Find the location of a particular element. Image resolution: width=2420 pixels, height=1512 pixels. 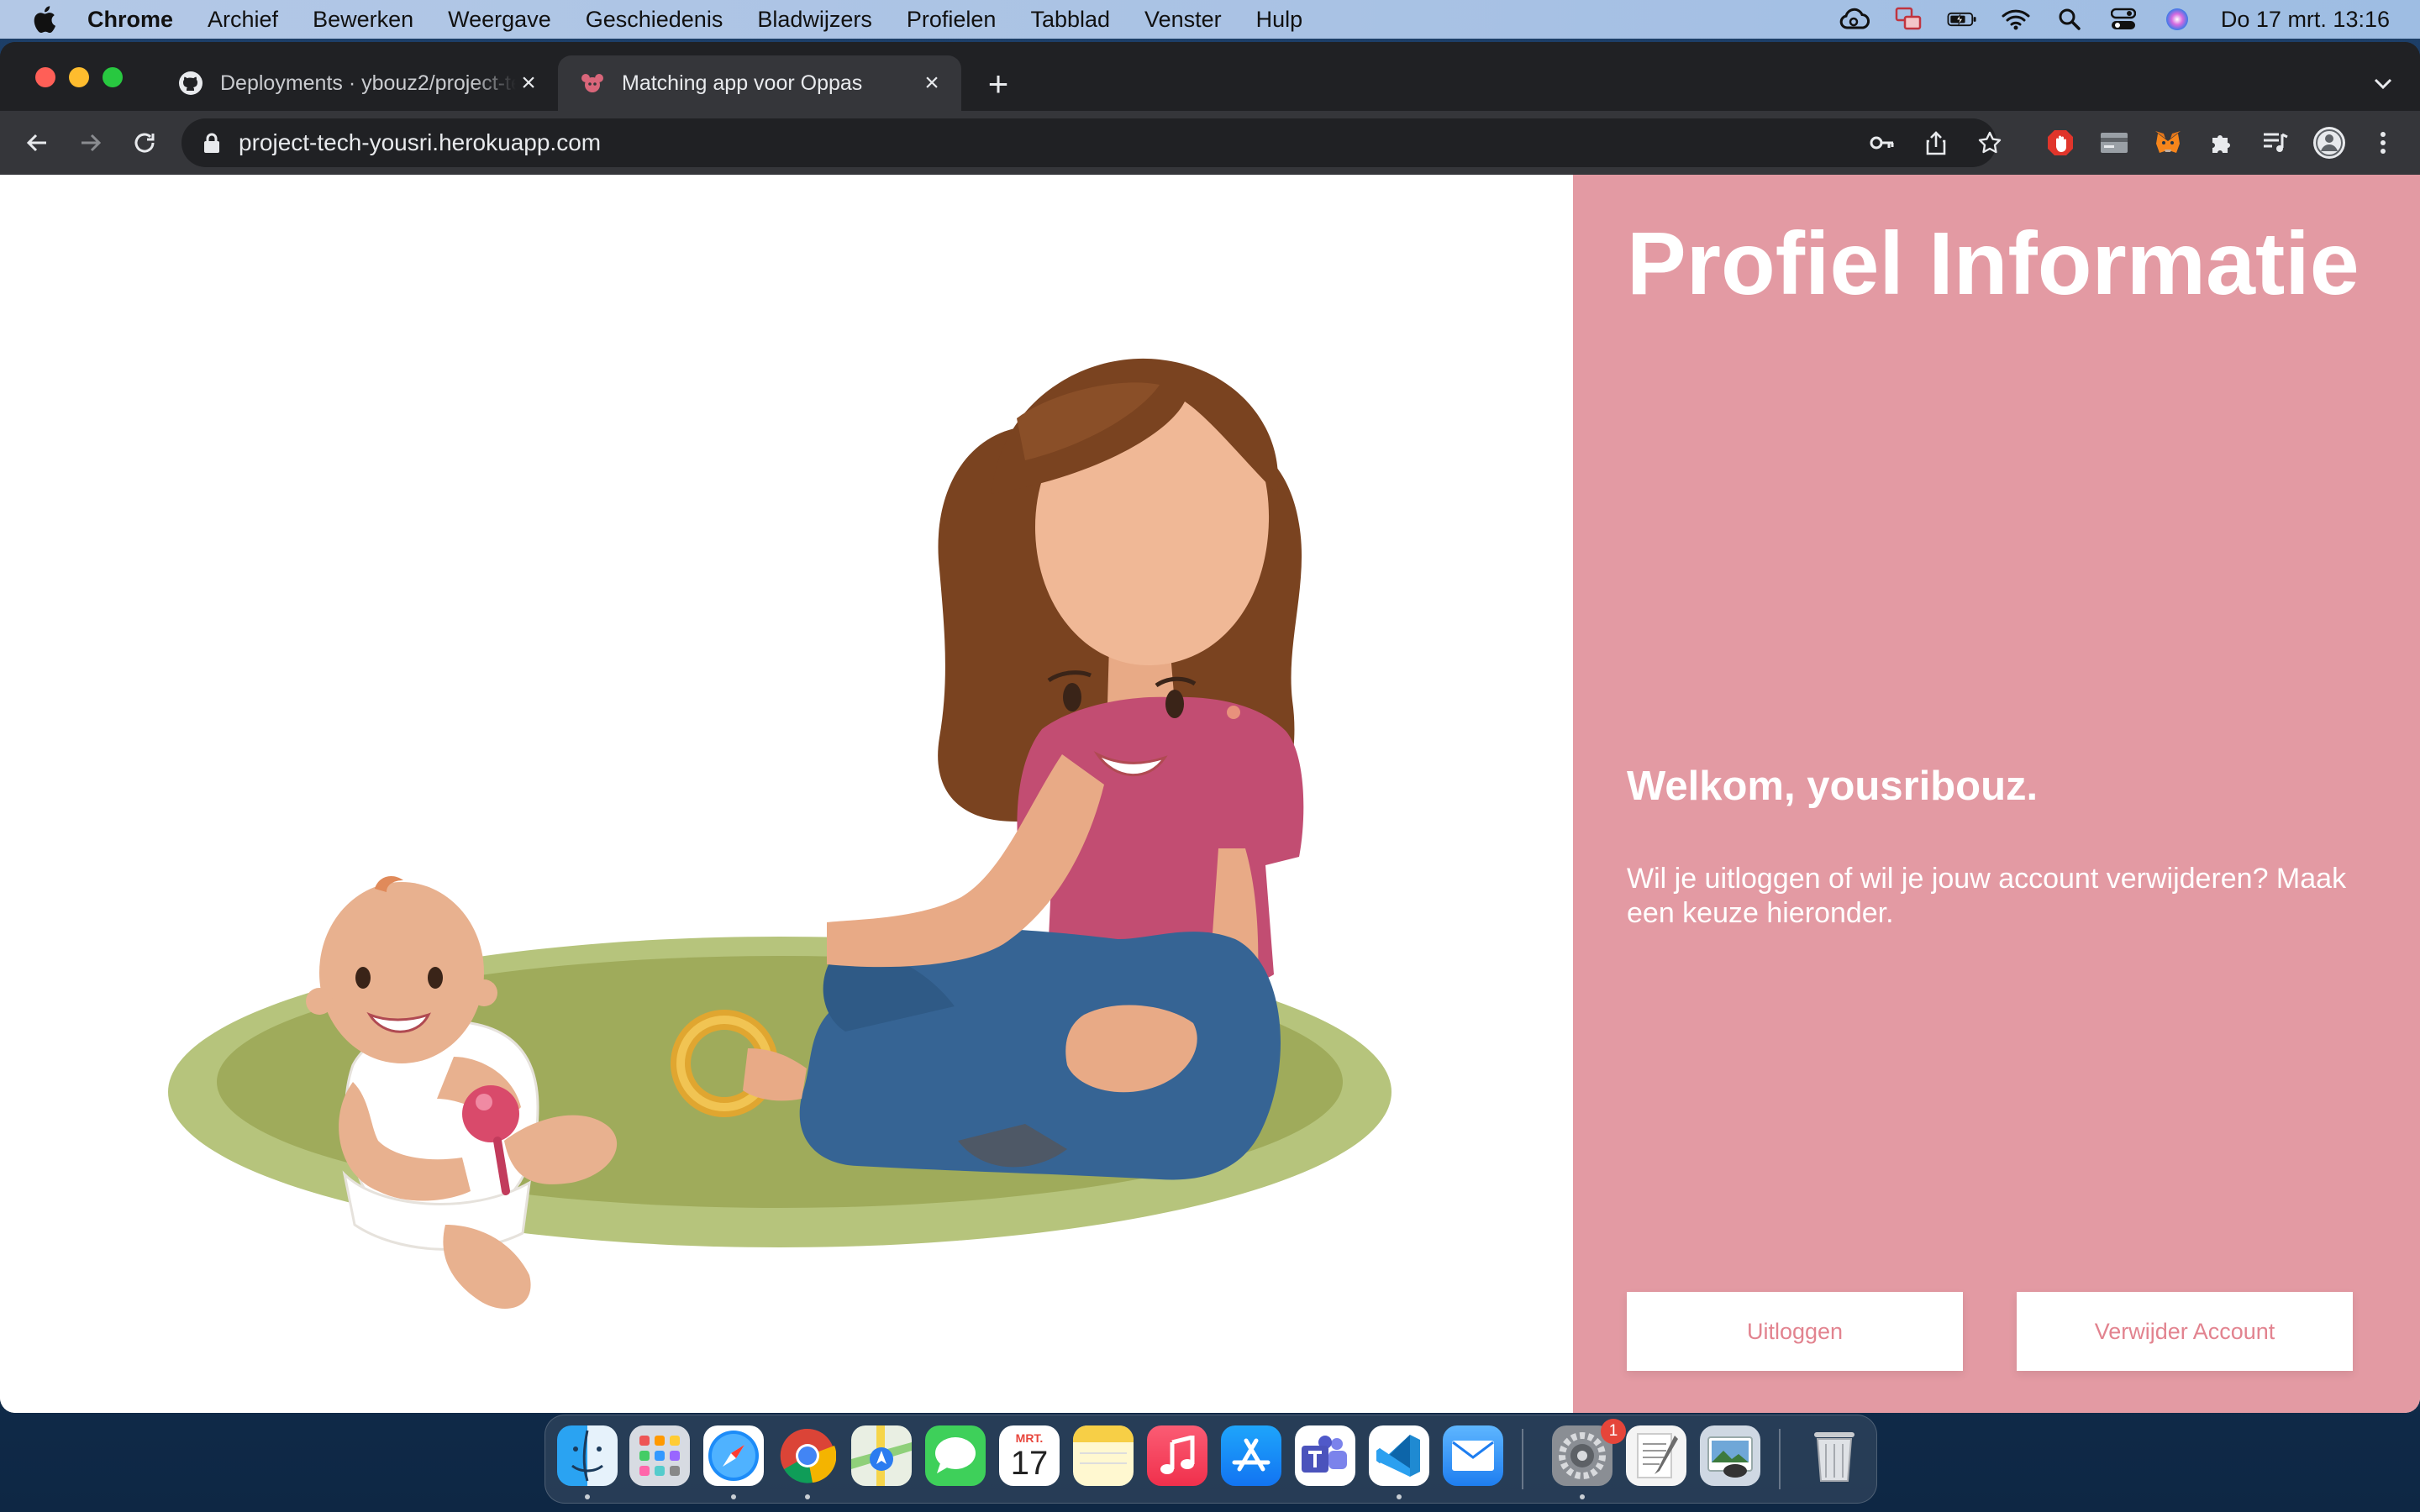

screen-mirror-icon is located at coordinates (1908, 19).